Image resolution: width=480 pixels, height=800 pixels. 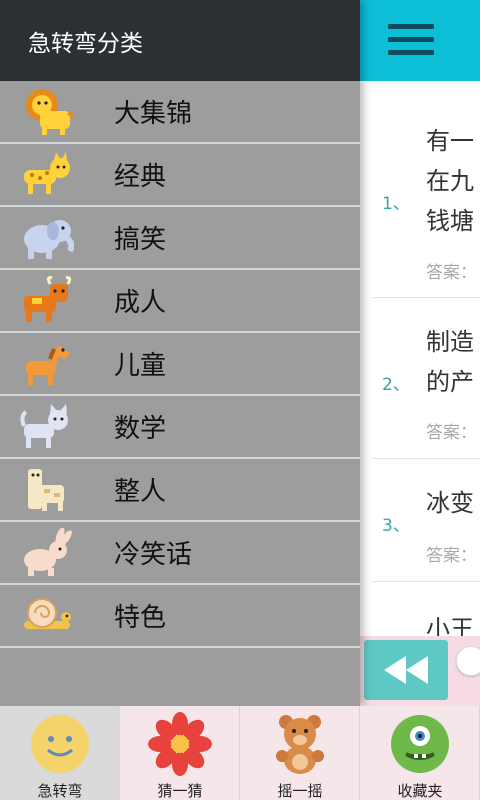 I want to click on bull-icon, so click(x=48, y=299).